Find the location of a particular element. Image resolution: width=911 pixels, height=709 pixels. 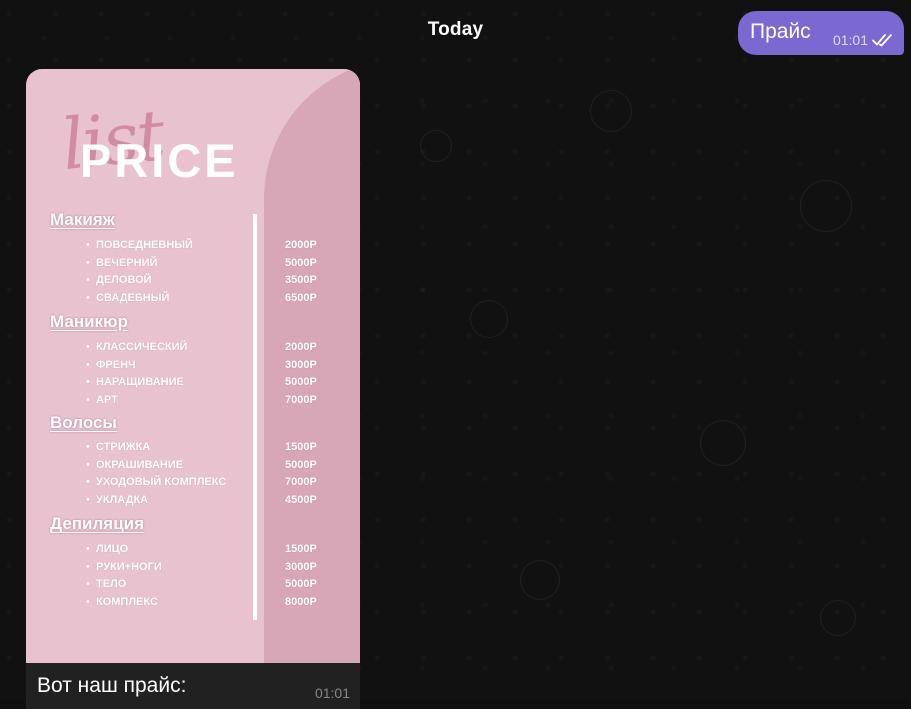

price-item-row: • ДЕЛОВОЙ 3500Р is located at coordinates (204, 282).